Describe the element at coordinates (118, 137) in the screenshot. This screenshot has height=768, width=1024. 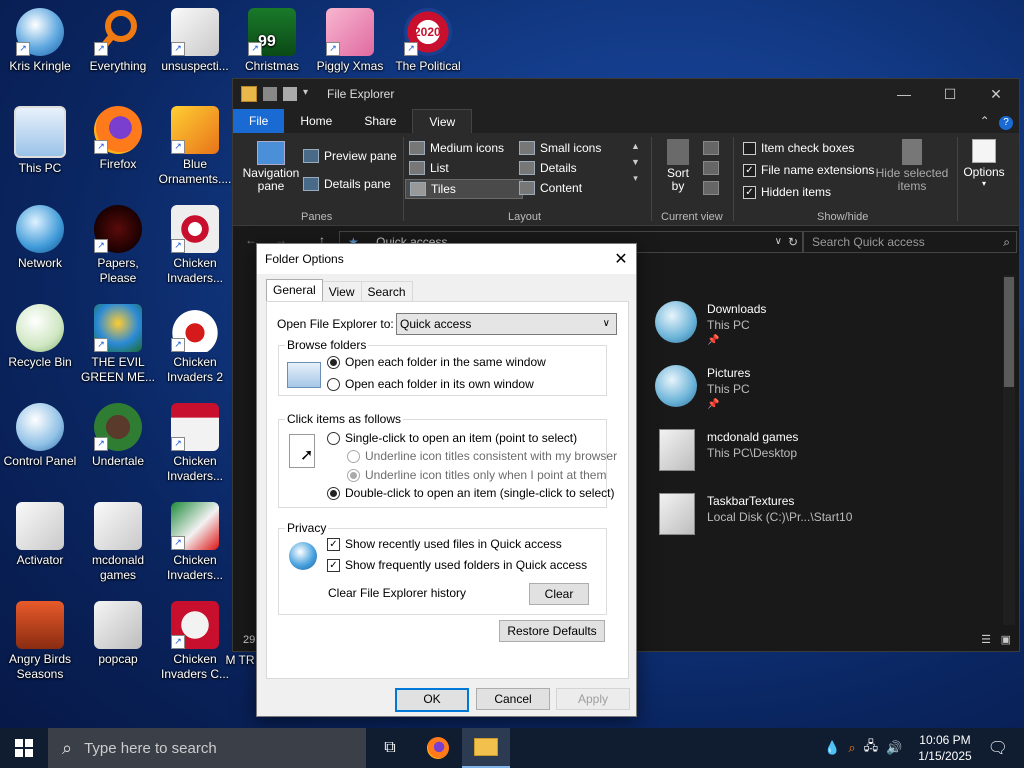
I see `desktop-icon-firefox: ↗ Firefox` at that location.